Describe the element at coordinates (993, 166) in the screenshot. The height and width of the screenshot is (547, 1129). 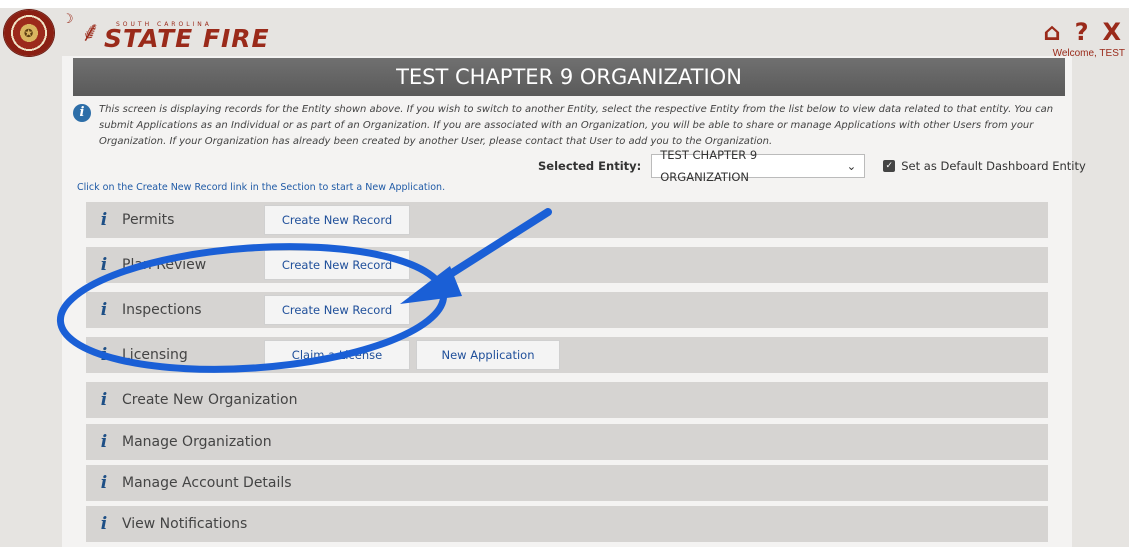
I see `default-entity-label: Set as Default Dashboard Entity` at that location.